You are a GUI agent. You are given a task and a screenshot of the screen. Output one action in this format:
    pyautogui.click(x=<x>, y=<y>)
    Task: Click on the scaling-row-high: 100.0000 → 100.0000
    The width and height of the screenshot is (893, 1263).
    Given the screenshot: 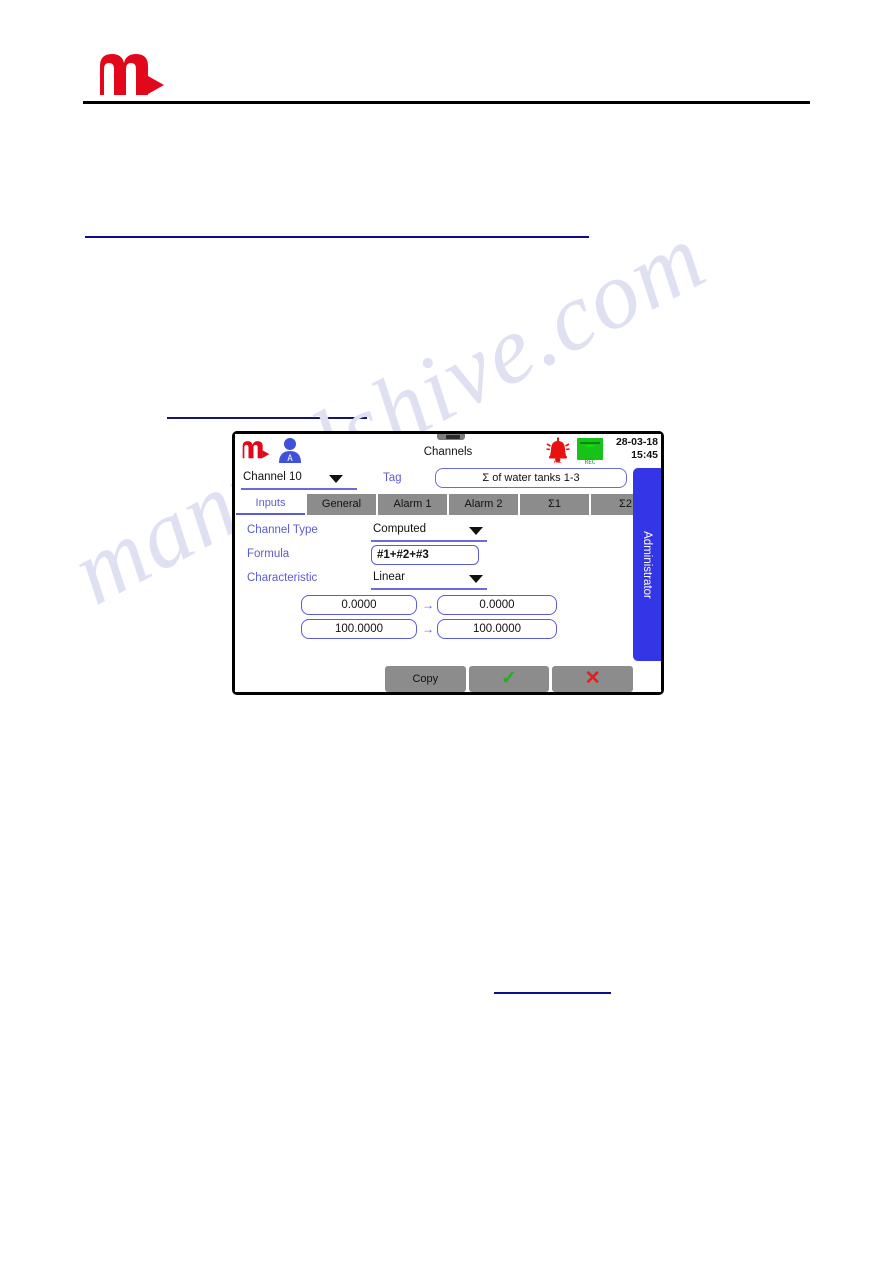 What is the action you would take?
    pyautogui.click(x=448, y=631)
    